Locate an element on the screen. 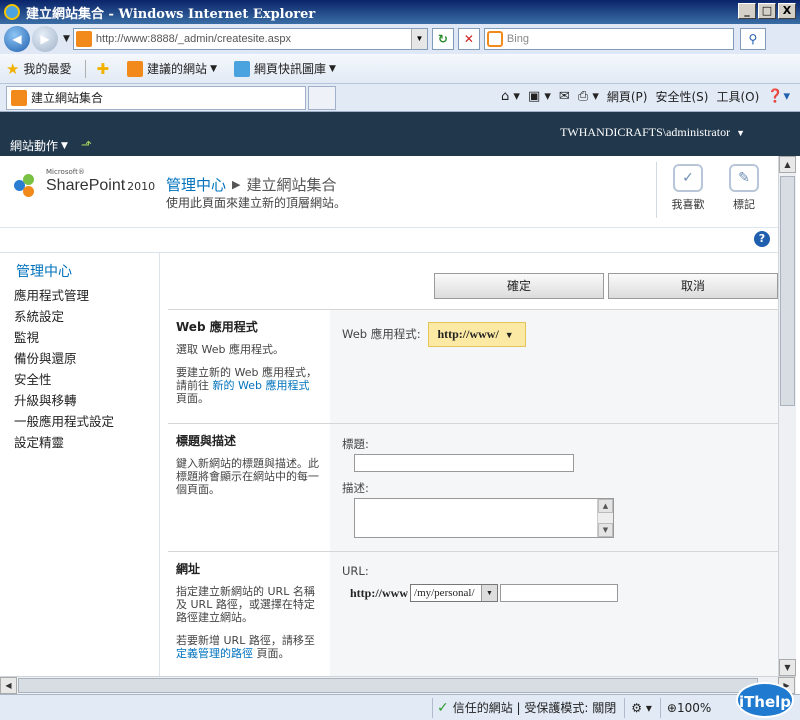 The width and height of the screenshot is (800, 720). protected-mode-icon: ⚙ ▾ is located at coordinates (638, 707).